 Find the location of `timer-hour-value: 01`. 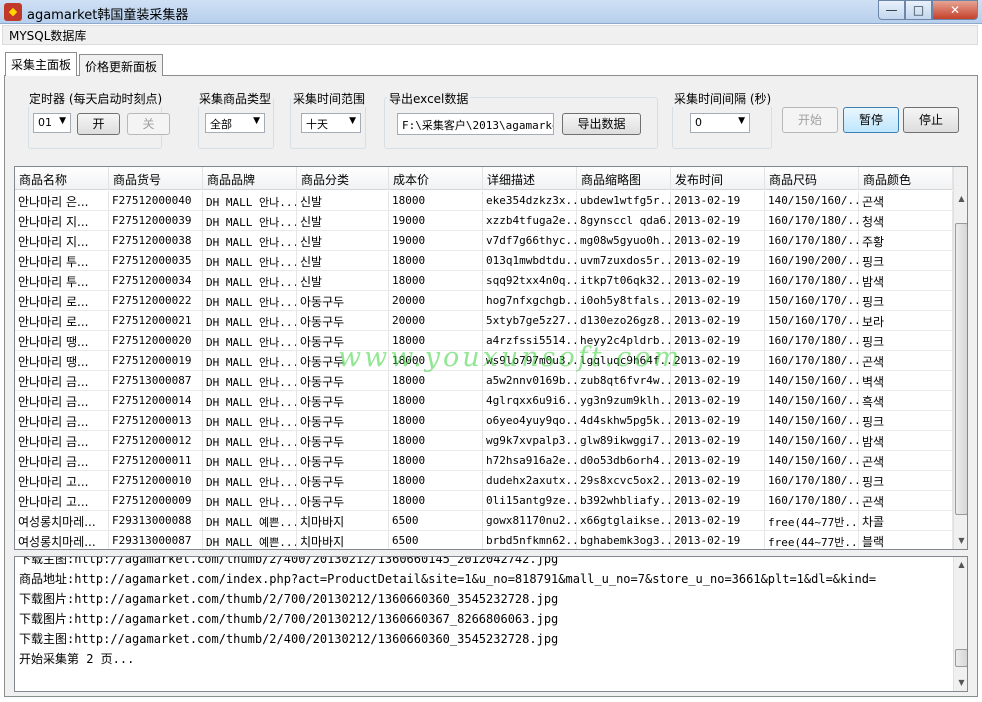

timer-hour-value: 01 is located at coordinates (45, 122).